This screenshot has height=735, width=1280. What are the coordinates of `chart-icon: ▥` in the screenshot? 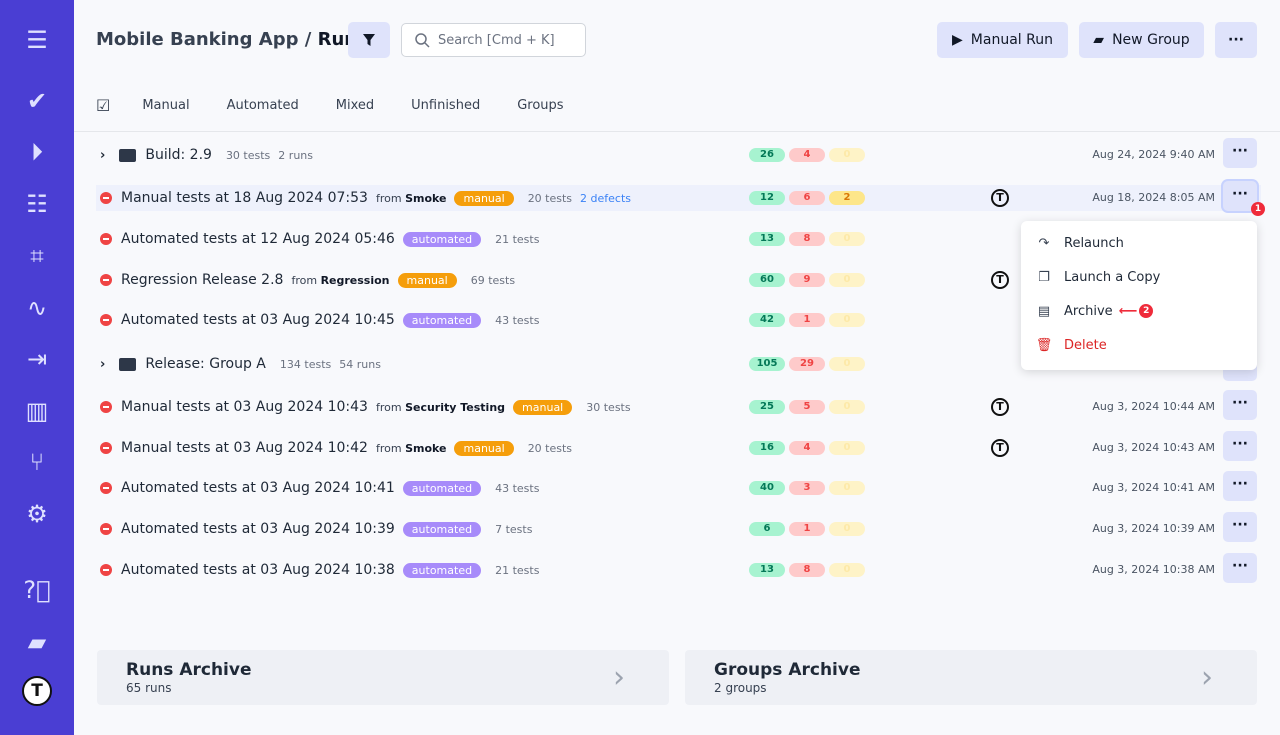 It's located at (37, 411).